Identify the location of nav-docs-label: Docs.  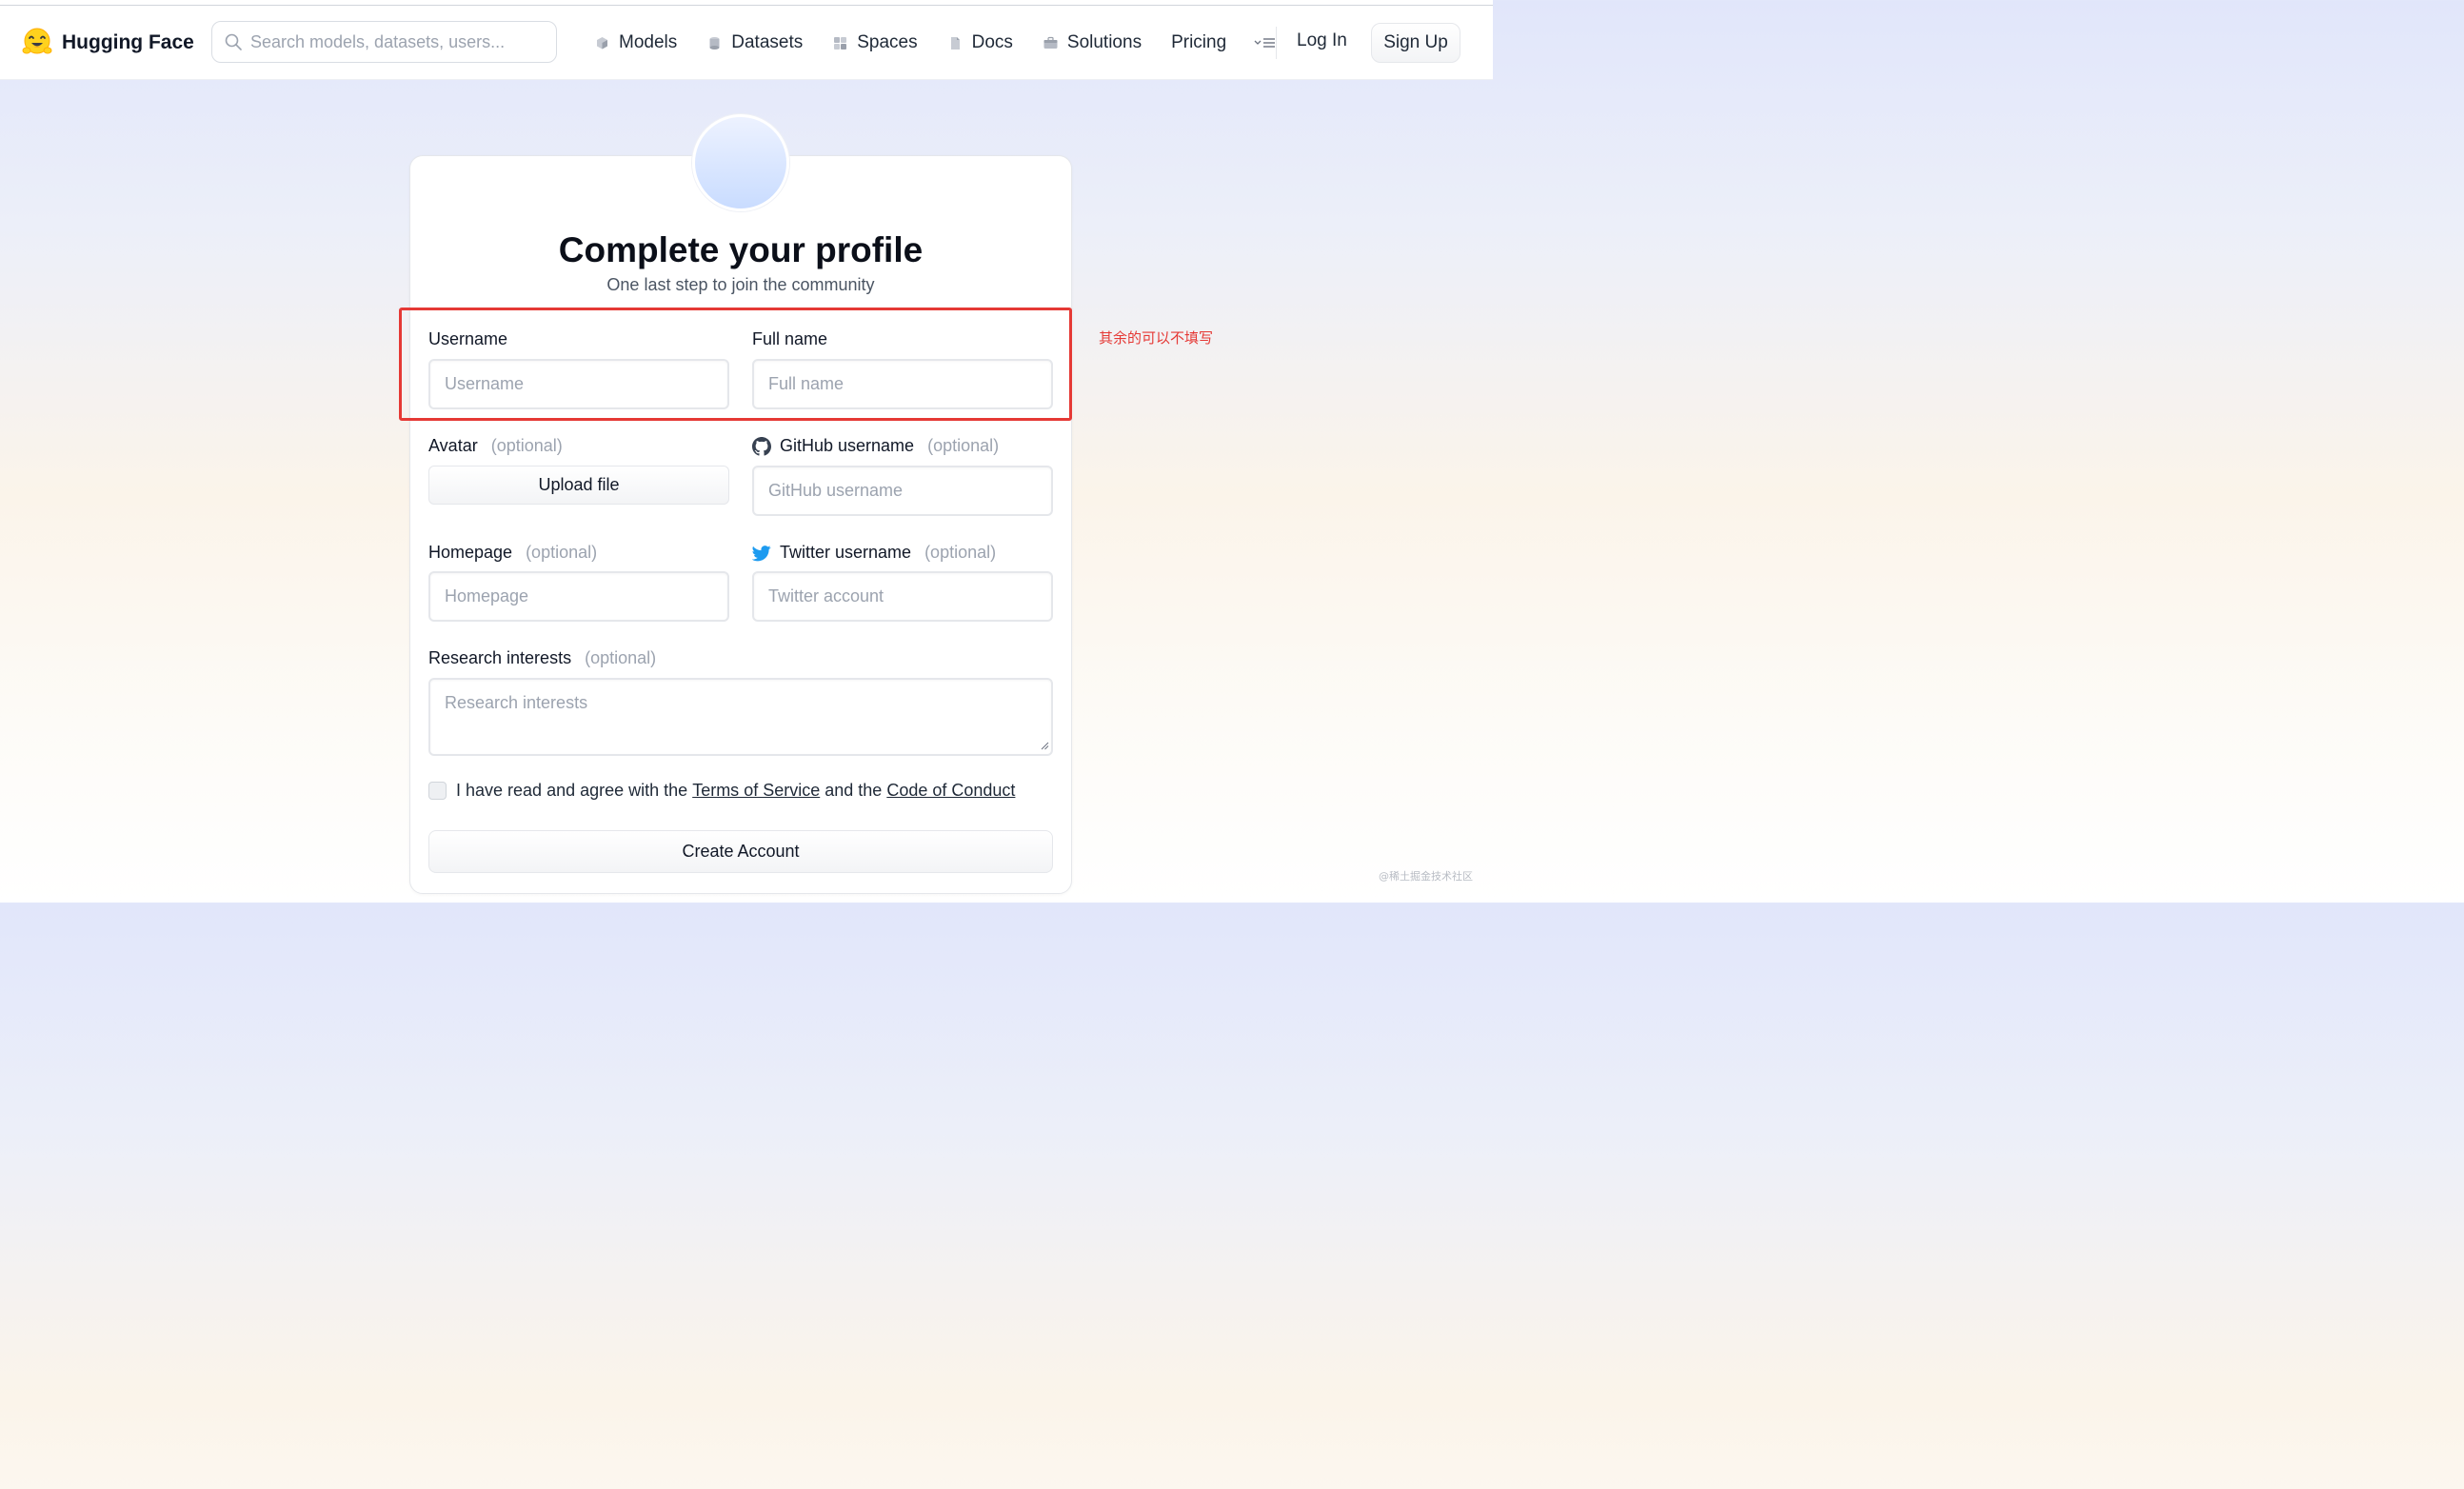
(992, 42).